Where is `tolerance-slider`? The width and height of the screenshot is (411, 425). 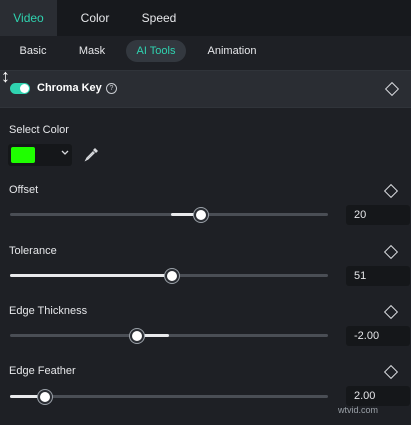
tolerance-slider is located at coordinates (169, 276).